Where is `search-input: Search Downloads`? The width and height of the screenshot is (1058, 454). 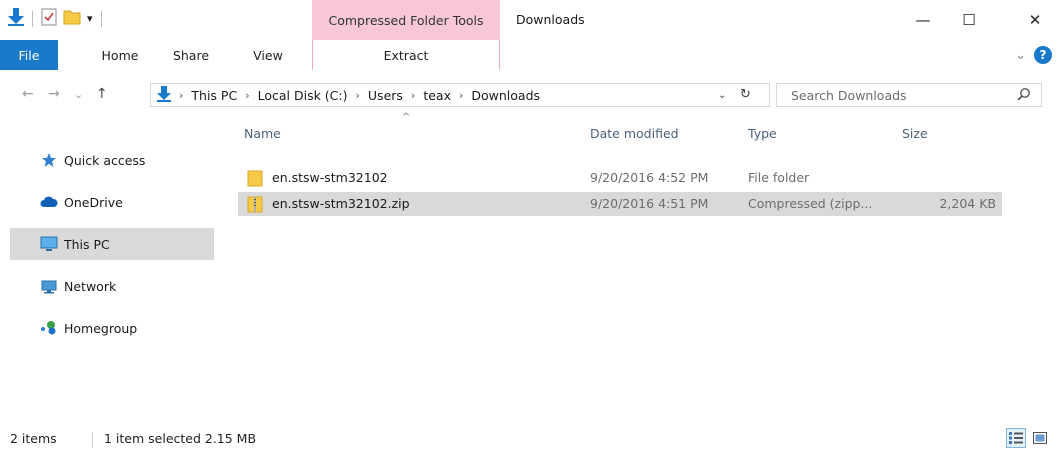 search-input: Search Downloads is located at coordinates (849, 95).